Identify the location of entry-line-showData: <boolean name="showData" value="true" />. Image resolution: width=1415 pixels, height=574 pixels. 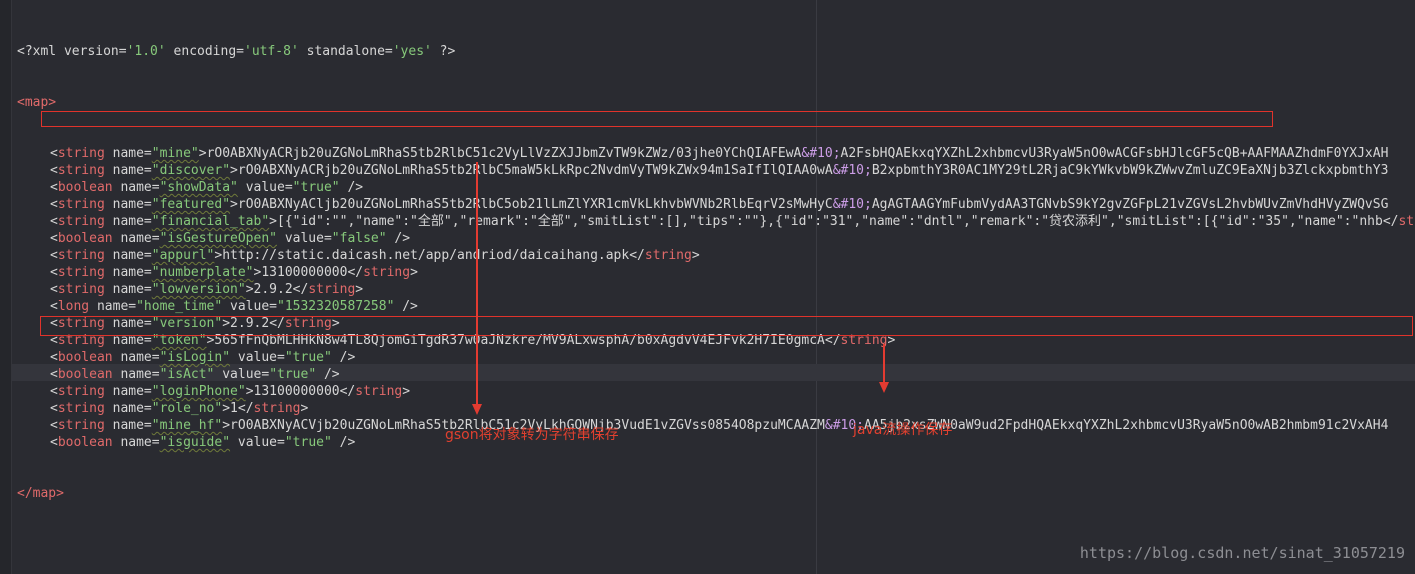
(716, 187).